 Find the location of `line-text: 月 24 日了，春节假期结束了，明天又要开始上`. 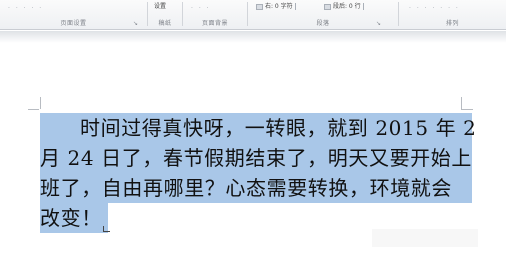

line-text: 月 24 日了，春节假期结束了，明天又要开始上 is located at coordinates (256, 158).